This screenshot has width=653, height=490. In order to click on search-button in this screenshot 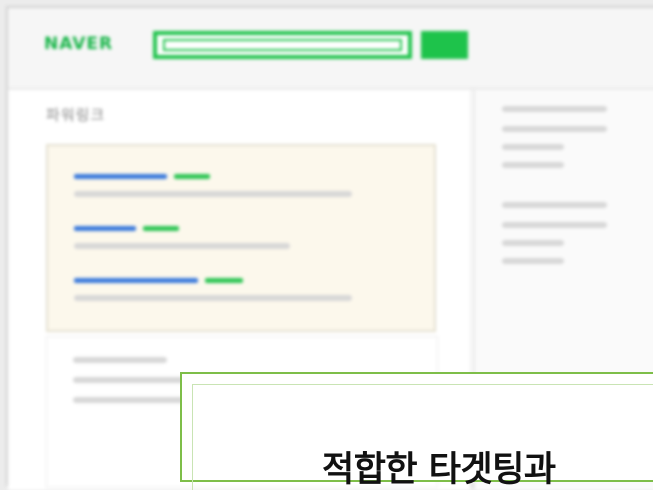, I will do `click(444, 45)`.